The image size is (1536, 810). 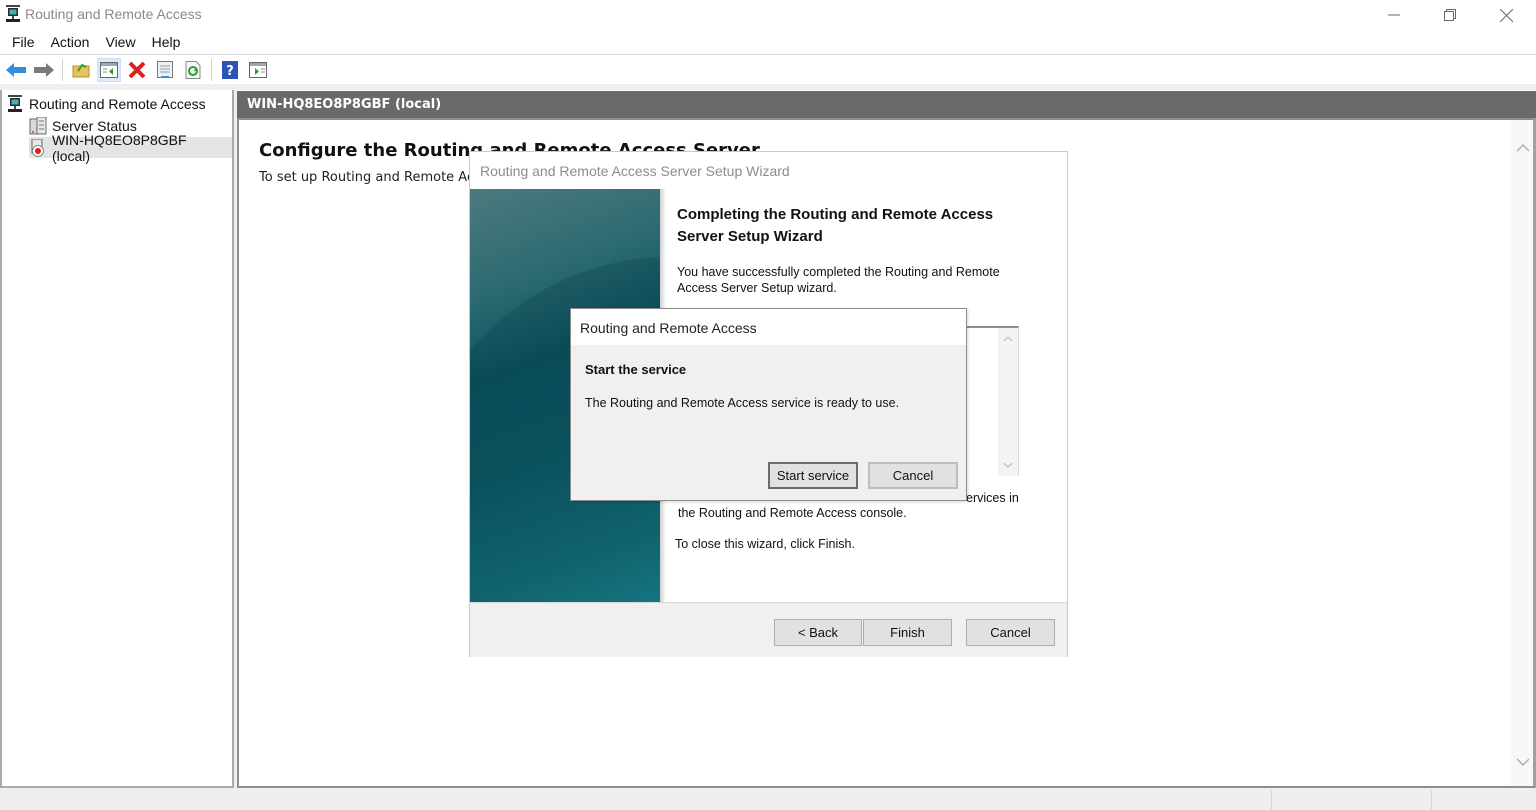 I want to click on delete-icon, so click(x=137, y=70).